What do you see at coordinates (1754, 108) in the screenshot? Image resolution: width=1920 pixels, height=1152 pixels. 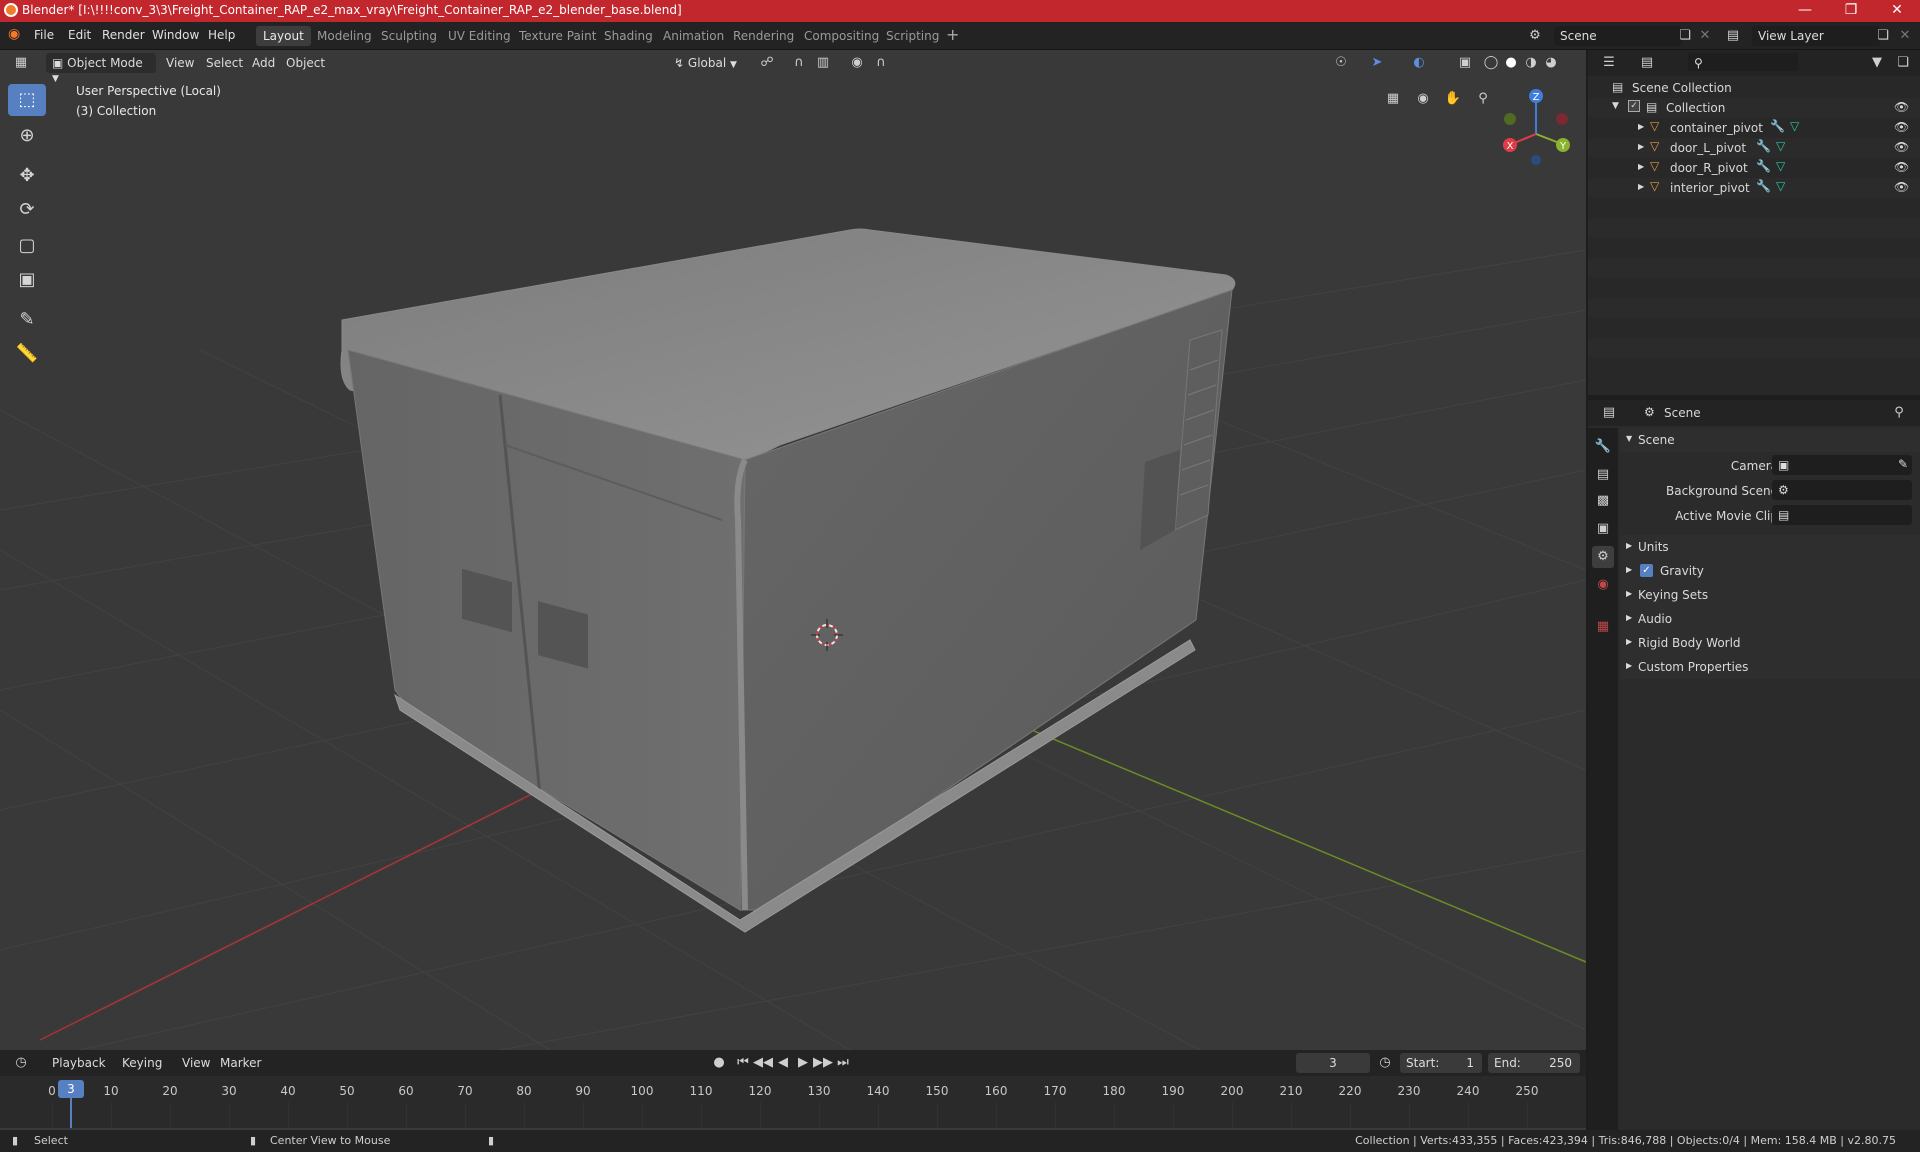 I see `outliner-row-collection: ▼ ✓ ▤ Collection 👁` at bounding box center [1754, 108].